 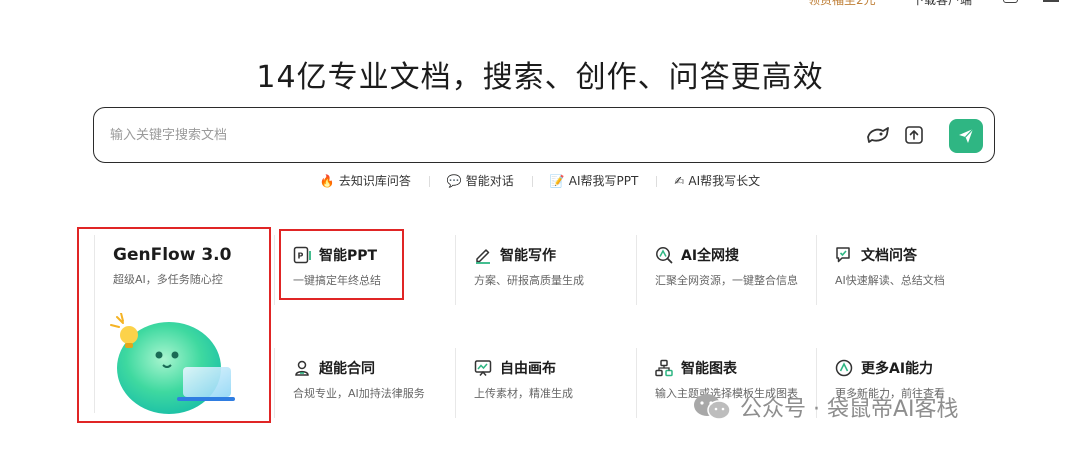 What do you see at coordinates (721, 270) in the screenshot?
I see `card-web-search: AI全网搜 汇聚全网资源，一键整合信息` at bounding box center [721, 270].